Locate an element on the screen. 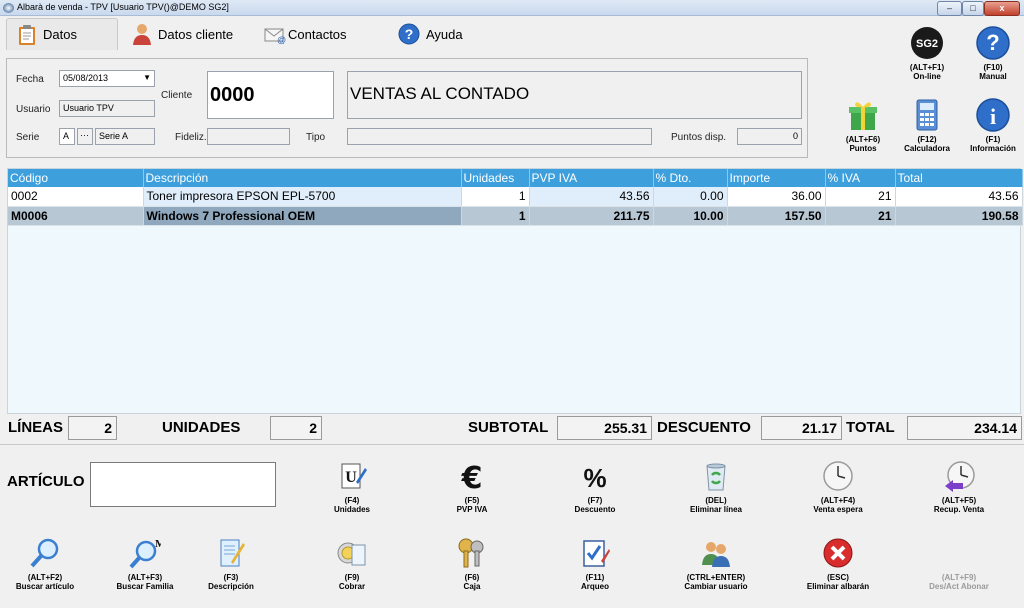  column-header-dto: % Dto. is located at coordinates (690, 178).